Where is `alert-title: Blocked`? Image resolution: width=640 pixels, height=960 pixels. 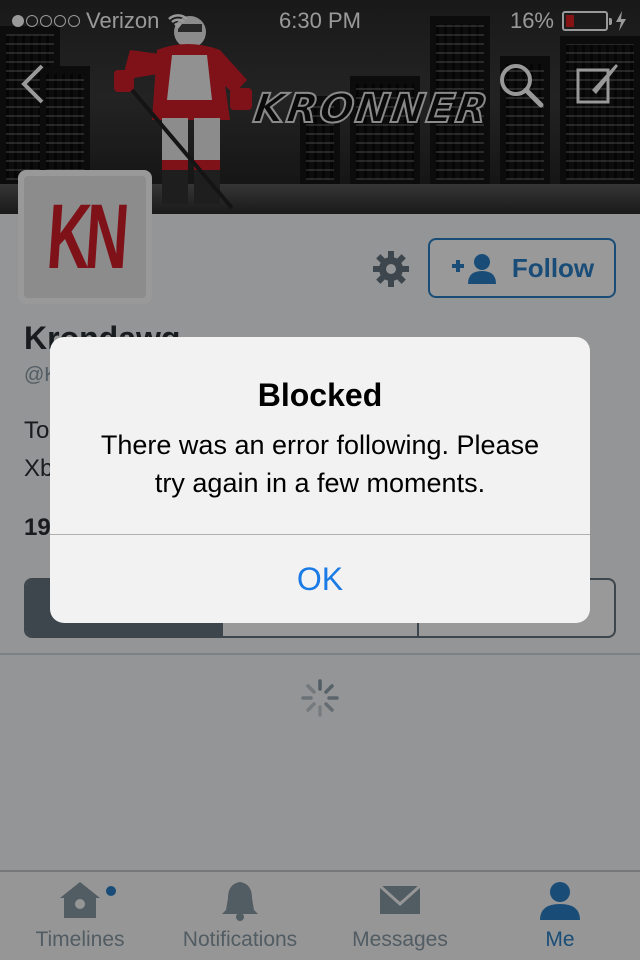
alert-title: Blocked is located at coordinates (320, 395).